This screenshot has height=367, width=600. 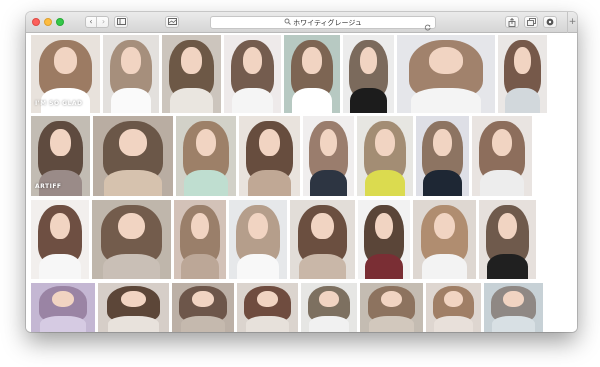 I want to click on share-icon, so click(x=512, y=22).